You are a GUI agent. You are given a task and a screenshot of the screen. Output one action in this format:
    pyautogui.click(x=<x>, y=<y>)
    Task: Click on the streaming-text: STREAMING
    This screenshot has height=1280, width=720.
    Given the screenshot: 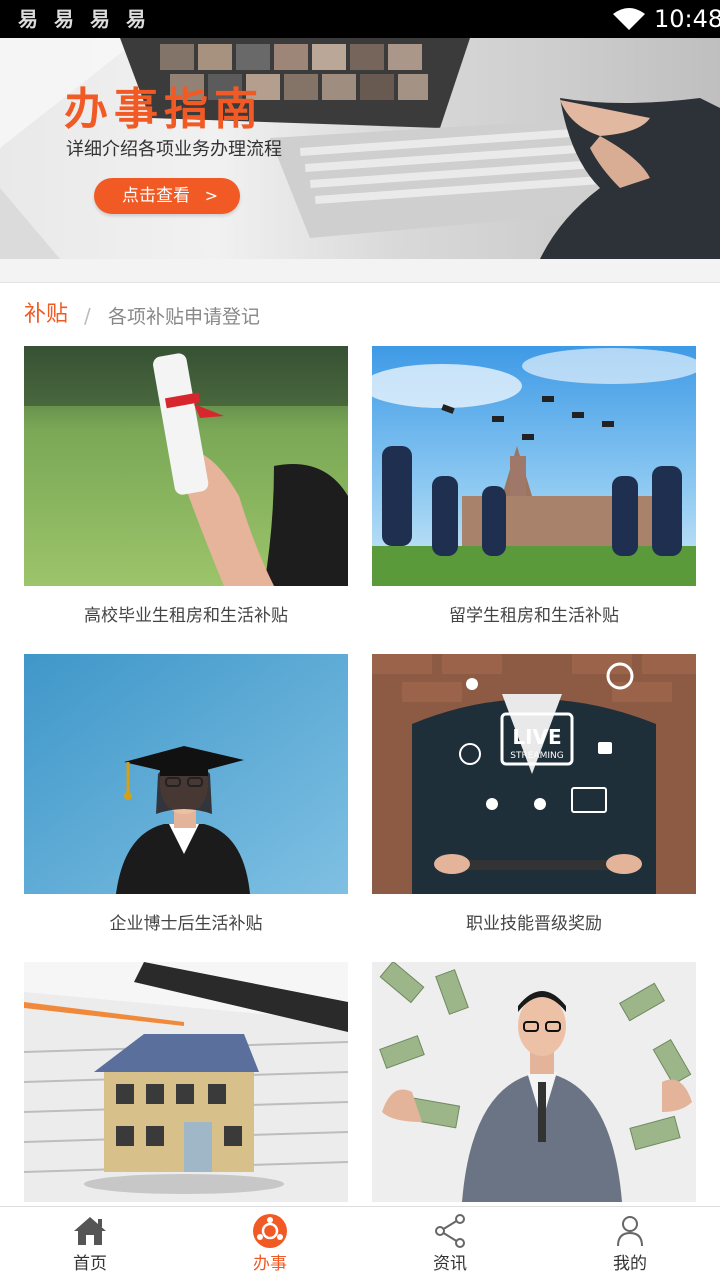 What is the action you would take?
    pyautogui.click(x=536, y=756)
    